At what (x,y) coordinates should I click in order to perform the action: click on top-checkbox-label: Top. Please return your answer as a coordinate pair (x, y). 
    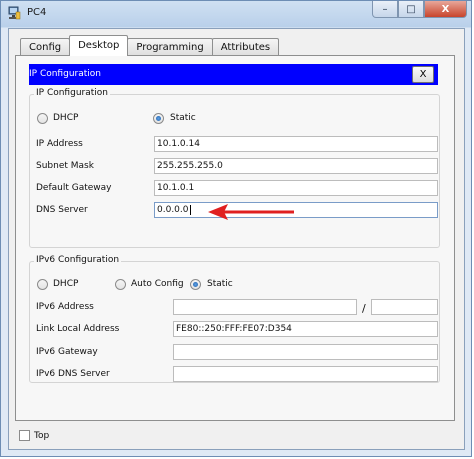
    Looking at the image, I should click on (42, 436).